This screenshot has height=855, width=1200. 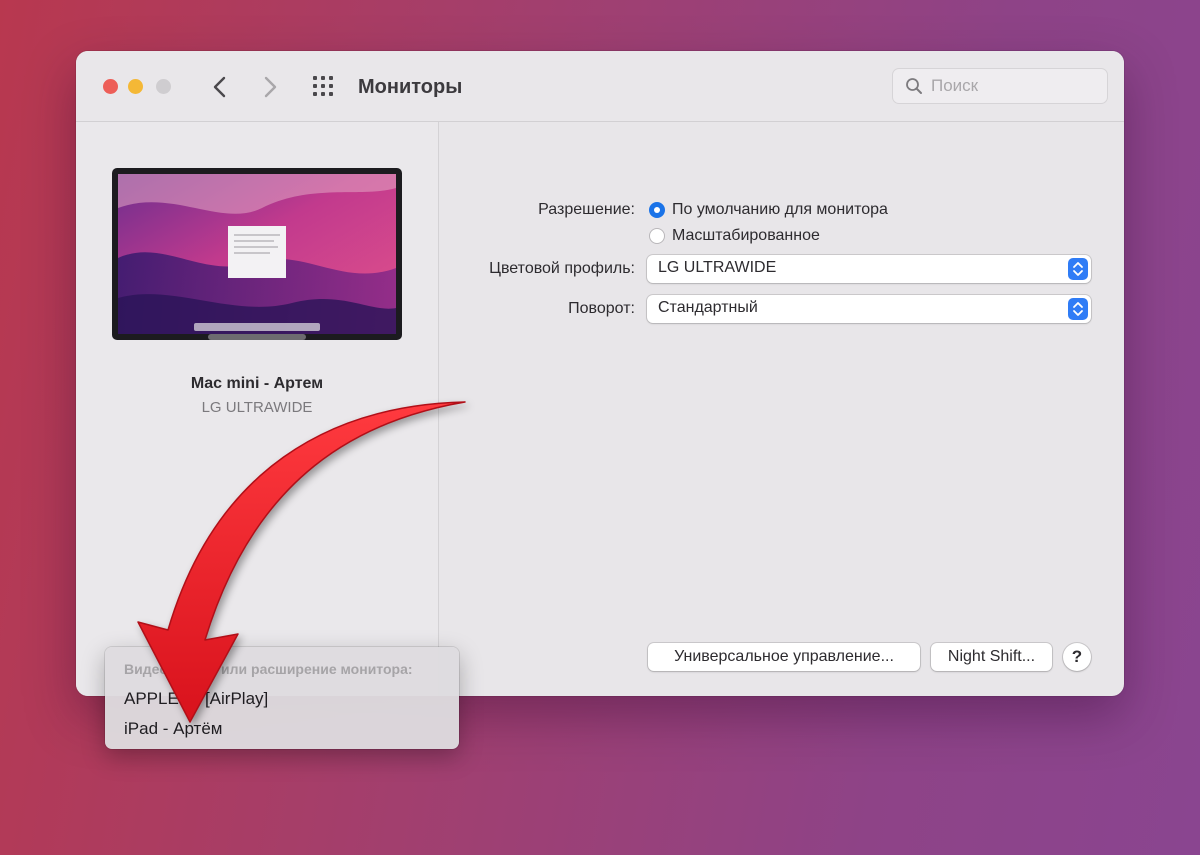 I want to click on menu-header: Видеоповтор или расширение монитора:, so click(x=268, y=669).